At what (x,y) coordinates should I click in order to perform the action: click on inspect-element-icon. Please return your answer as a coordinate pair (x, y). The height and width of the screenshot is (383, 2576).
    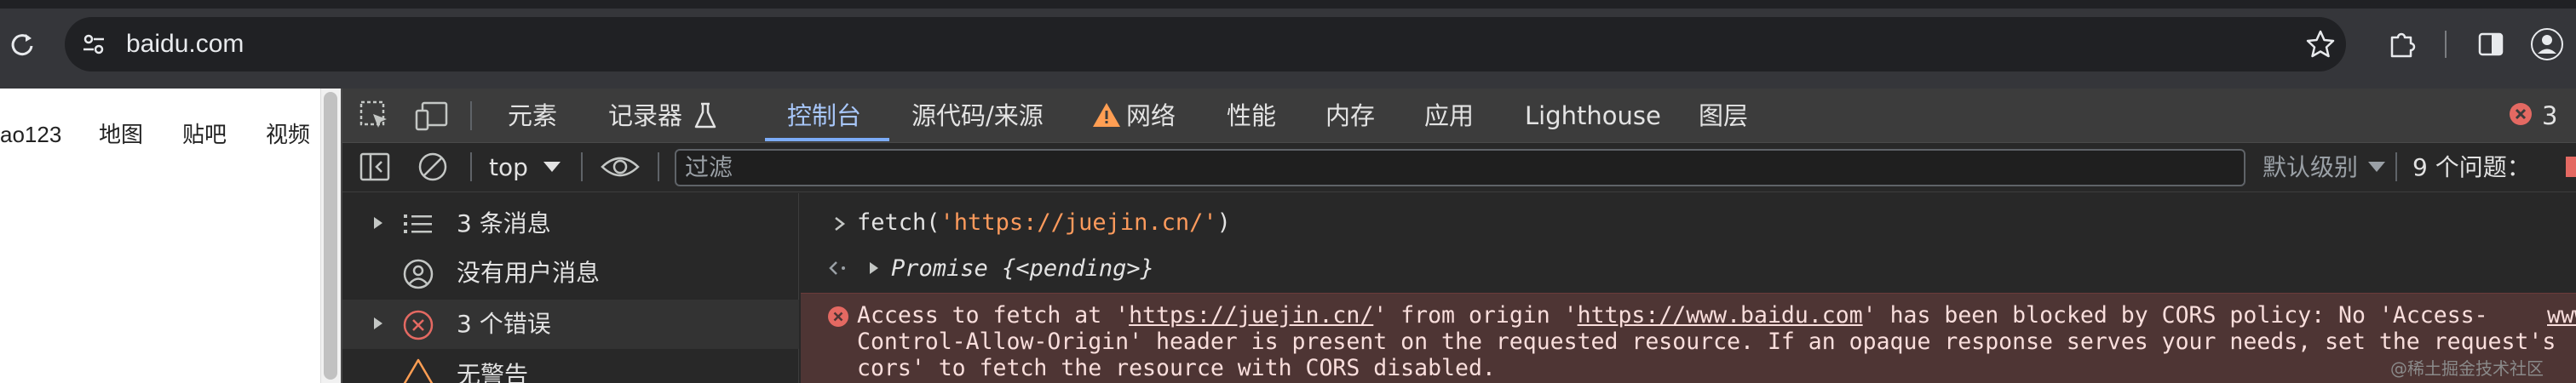
    Looking at the image, I should click on (375, 116).